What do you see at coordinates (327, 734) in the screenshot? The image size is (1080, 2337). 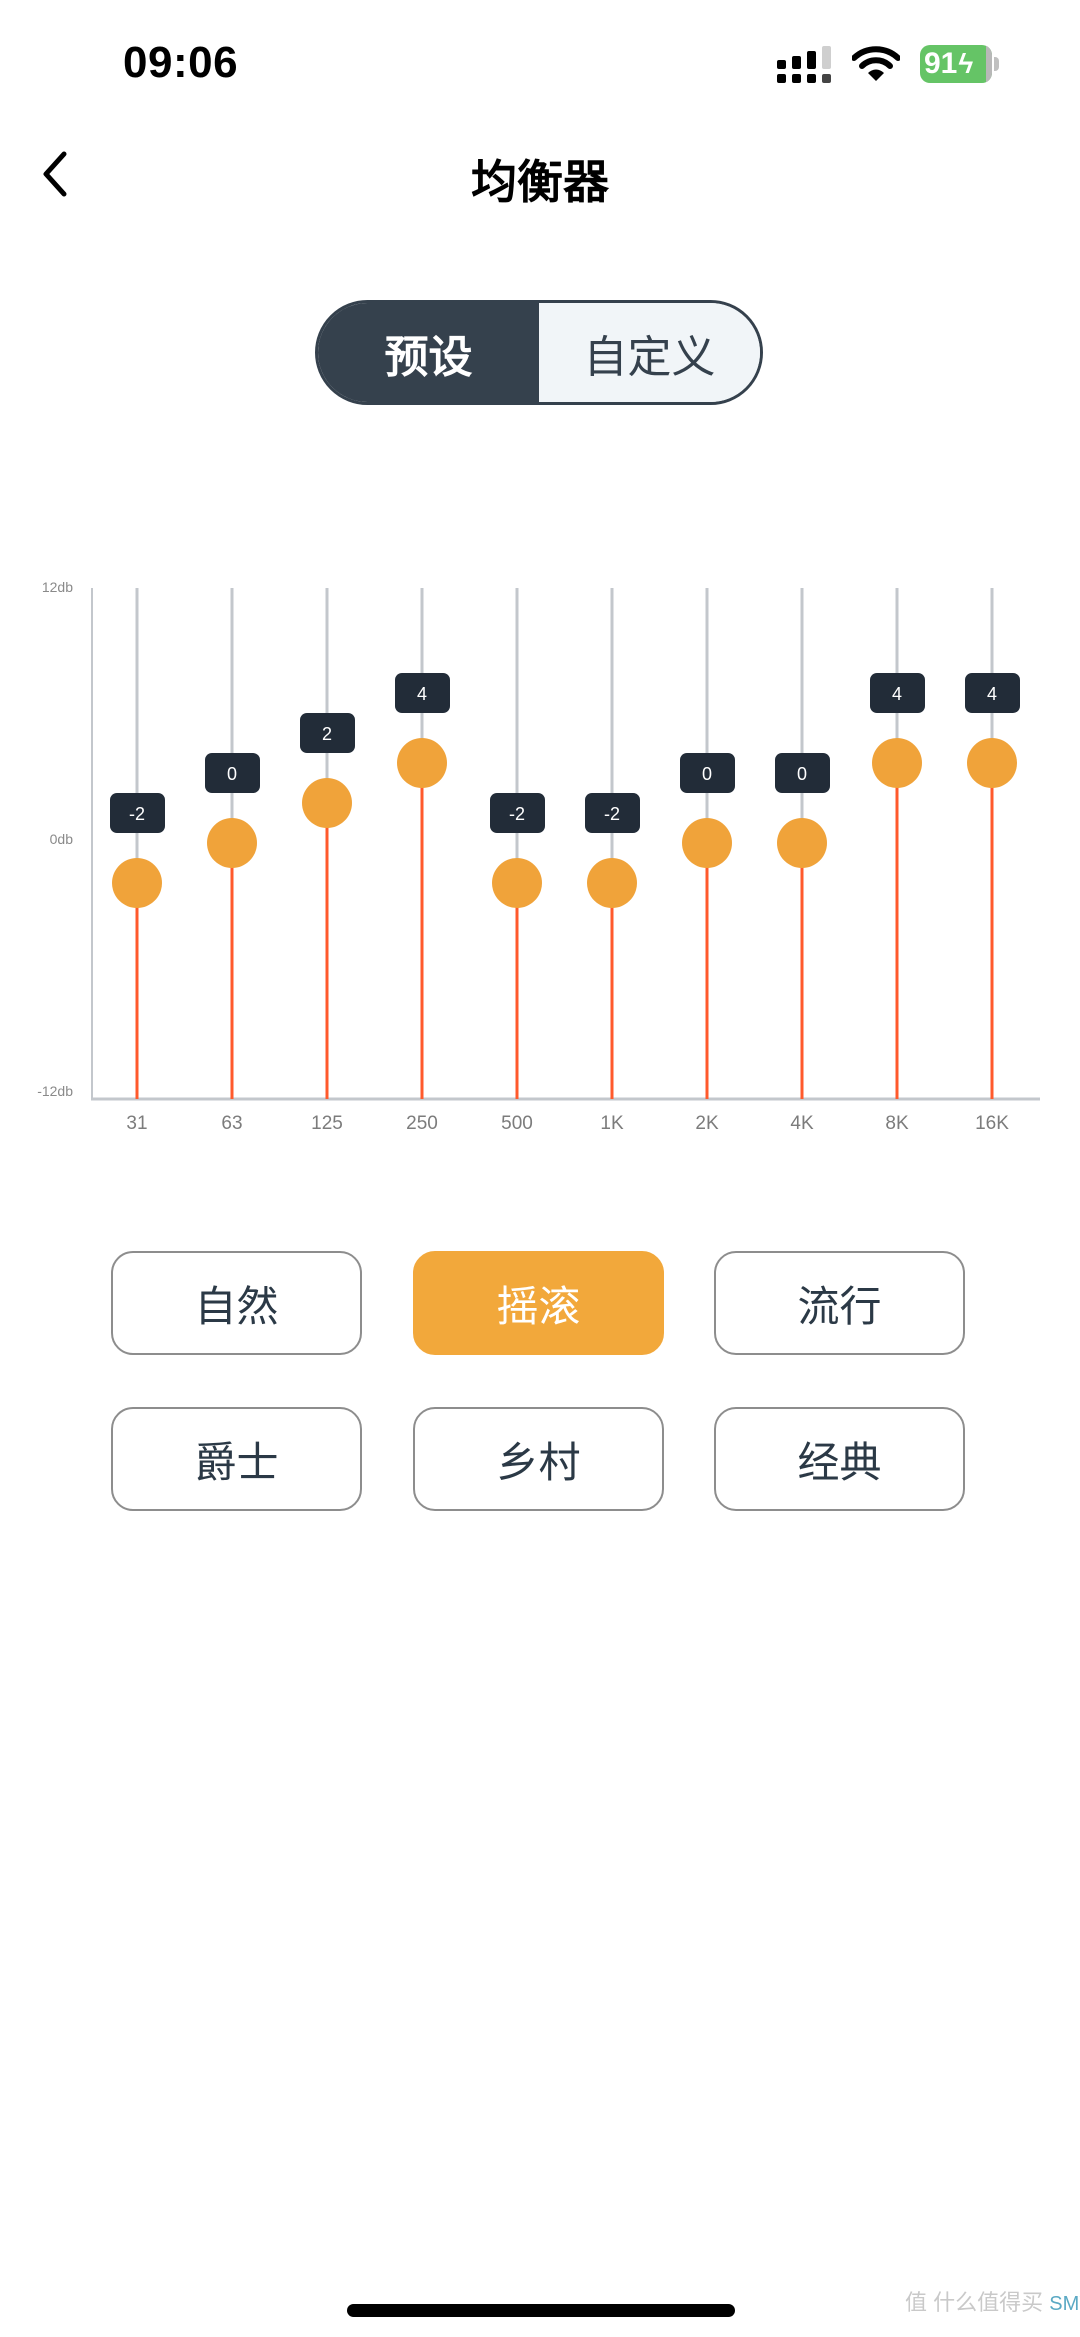 I see `band-value-label: 2` at bounding box center [327, 734].